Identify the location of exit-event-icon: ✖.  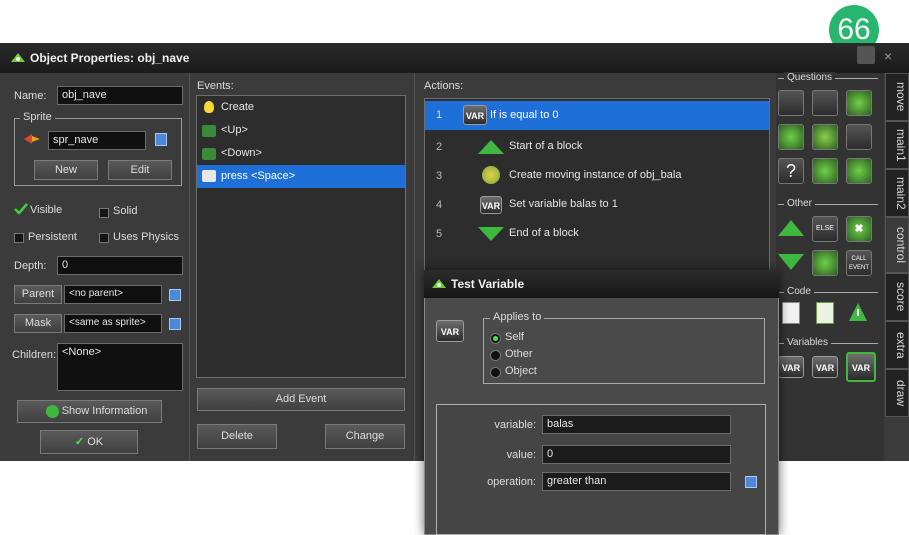
(859, 229).